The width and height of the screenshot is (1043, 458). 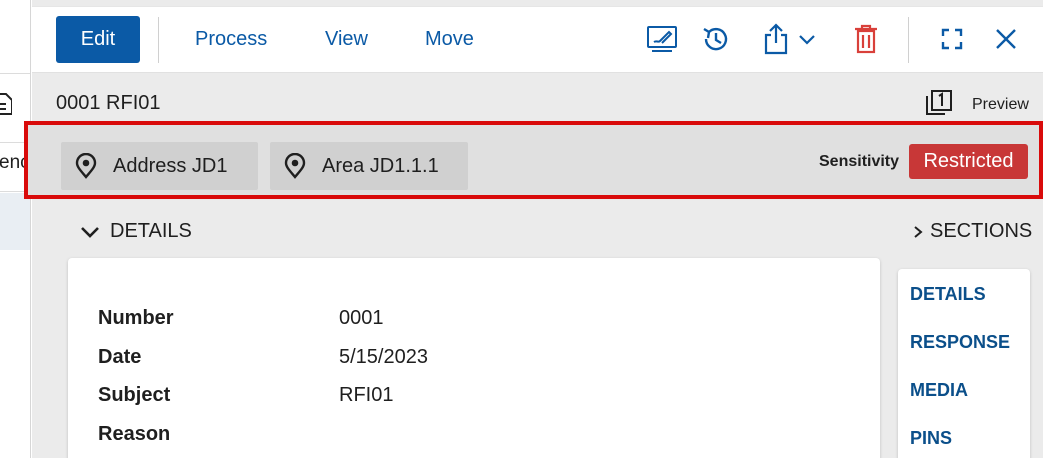 I want to click on view-menu: View, so click(x=346, y=39).